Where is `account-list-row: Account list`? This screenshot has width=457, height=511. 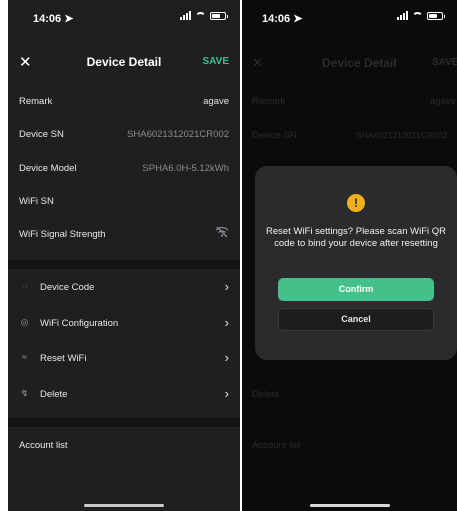
account-list-row: Account list is located at coordinates (124, 445).